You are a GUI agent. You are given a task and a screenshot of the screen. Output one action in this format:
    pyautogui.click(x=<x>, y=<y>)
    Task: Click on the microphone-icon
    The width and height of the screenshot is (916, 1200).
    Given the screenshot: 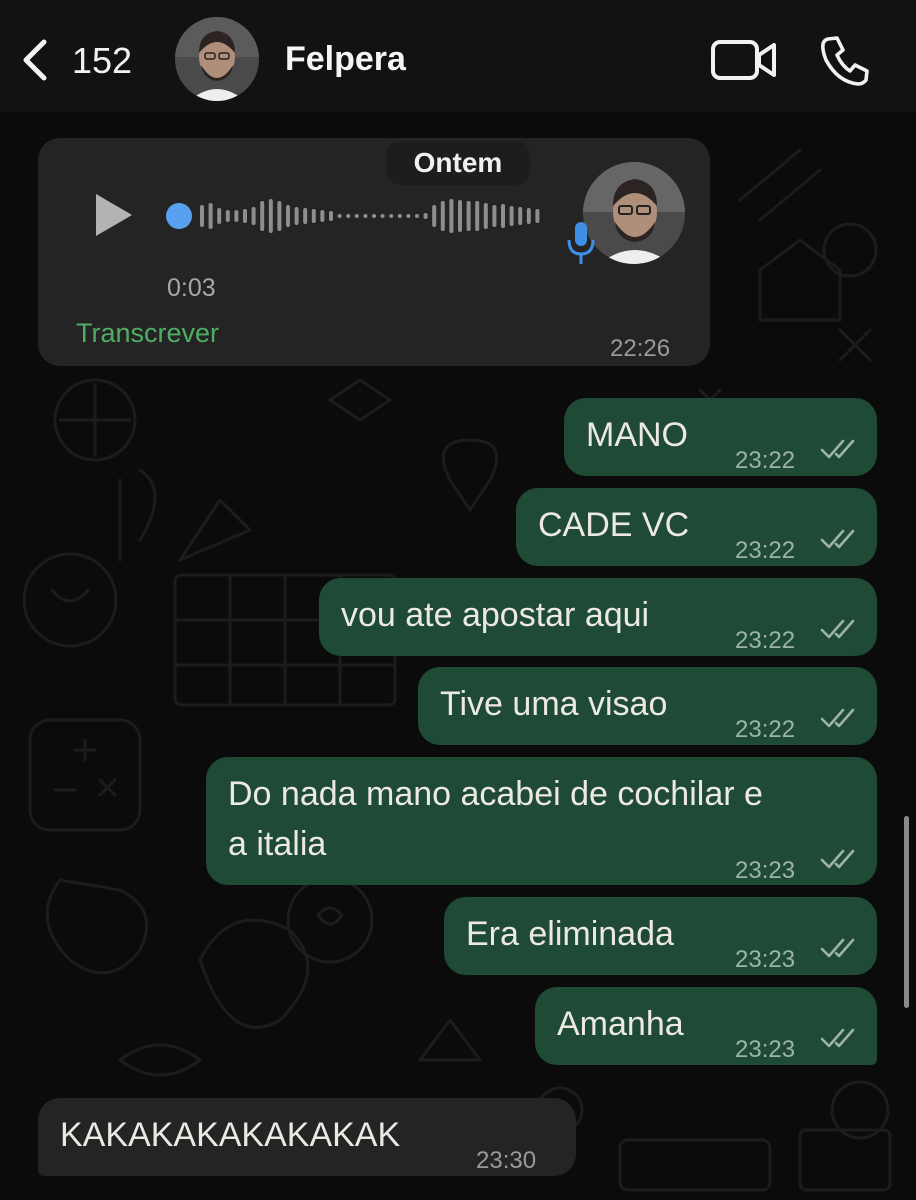 What is the action you would take?
    pyautogui.click(x=581, y=243)
    